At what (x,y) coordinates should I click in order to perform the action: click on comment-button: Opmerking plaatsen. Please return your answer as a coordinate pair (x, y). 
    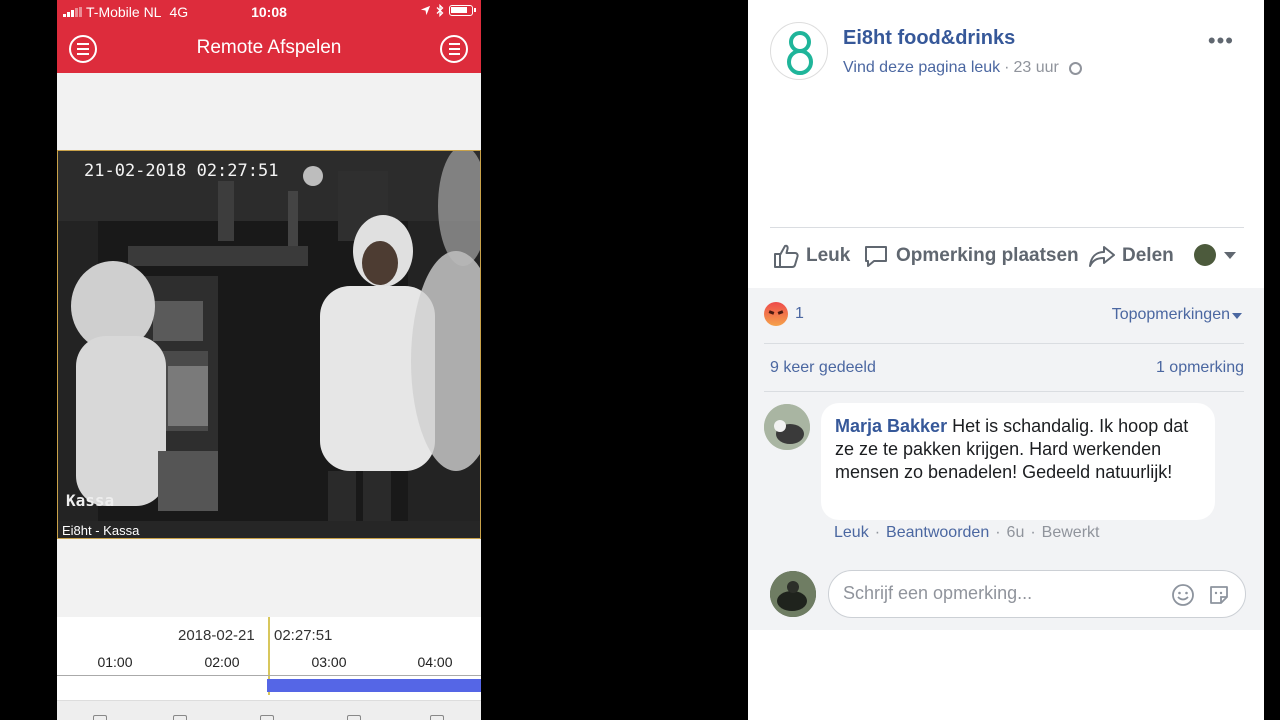
    Looking at the image, I should click on (970, 256).